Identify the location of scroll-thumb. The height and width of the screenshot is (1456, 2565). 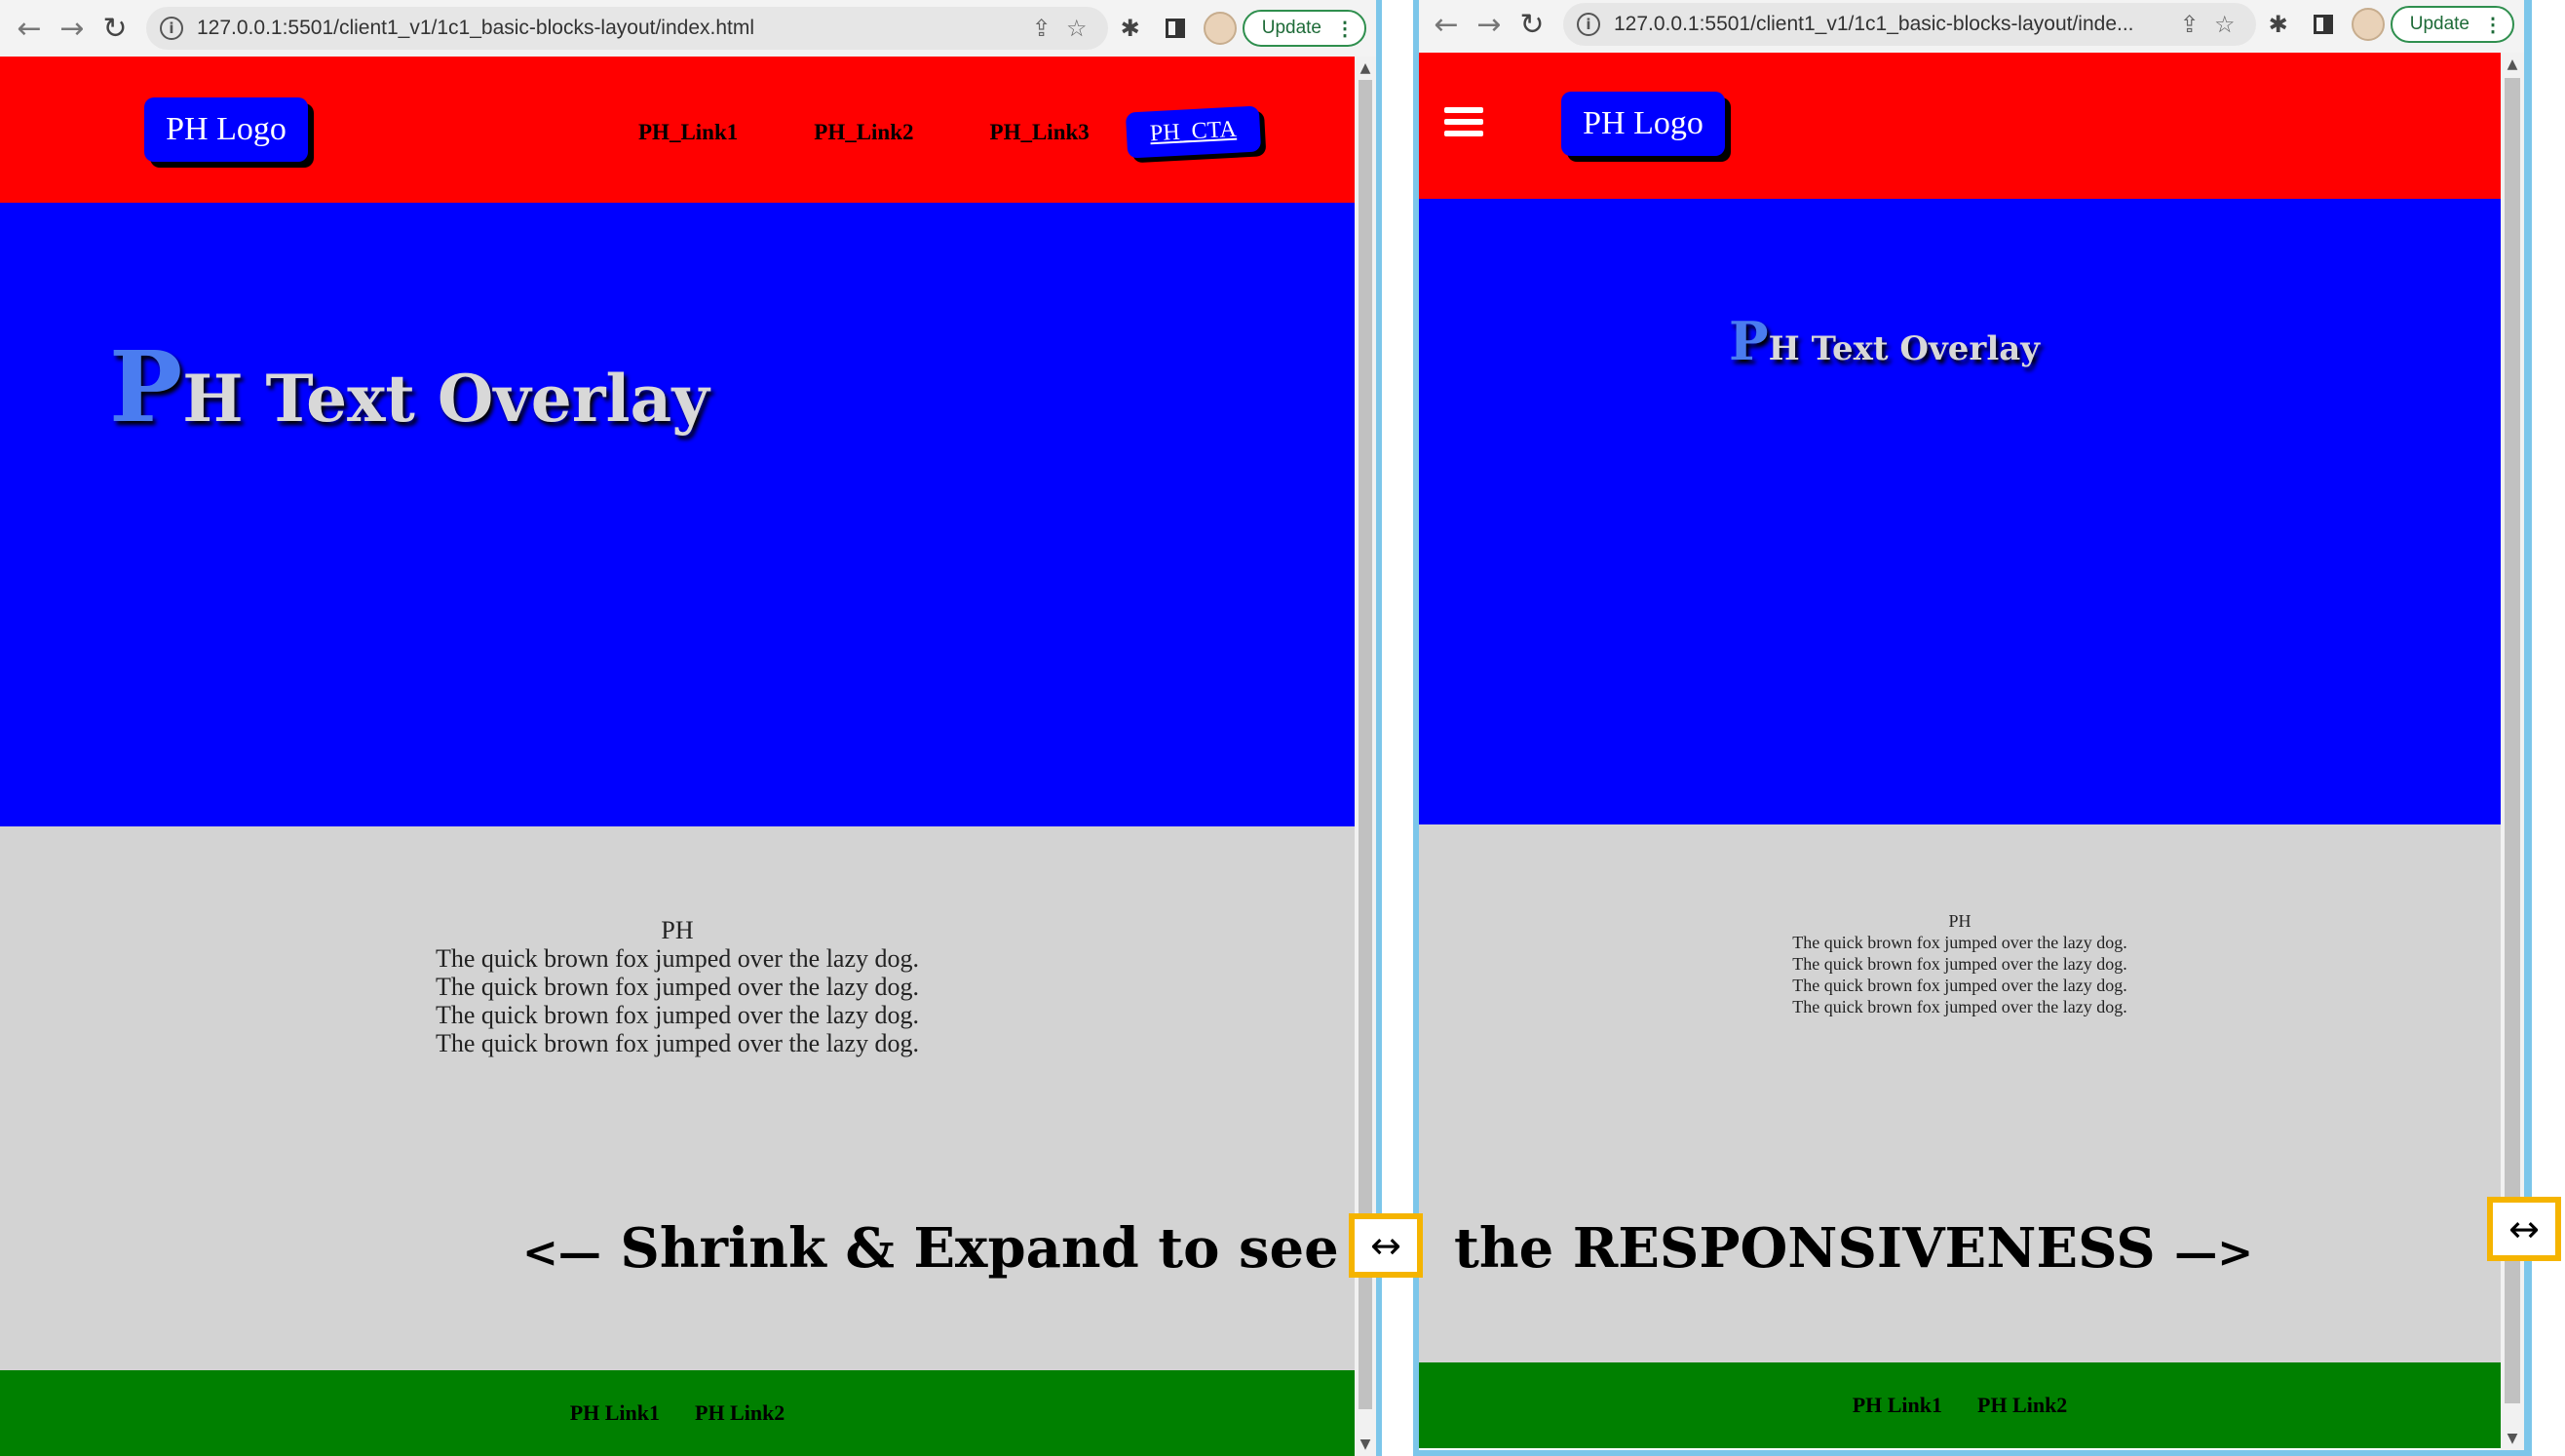
(1365, 744).